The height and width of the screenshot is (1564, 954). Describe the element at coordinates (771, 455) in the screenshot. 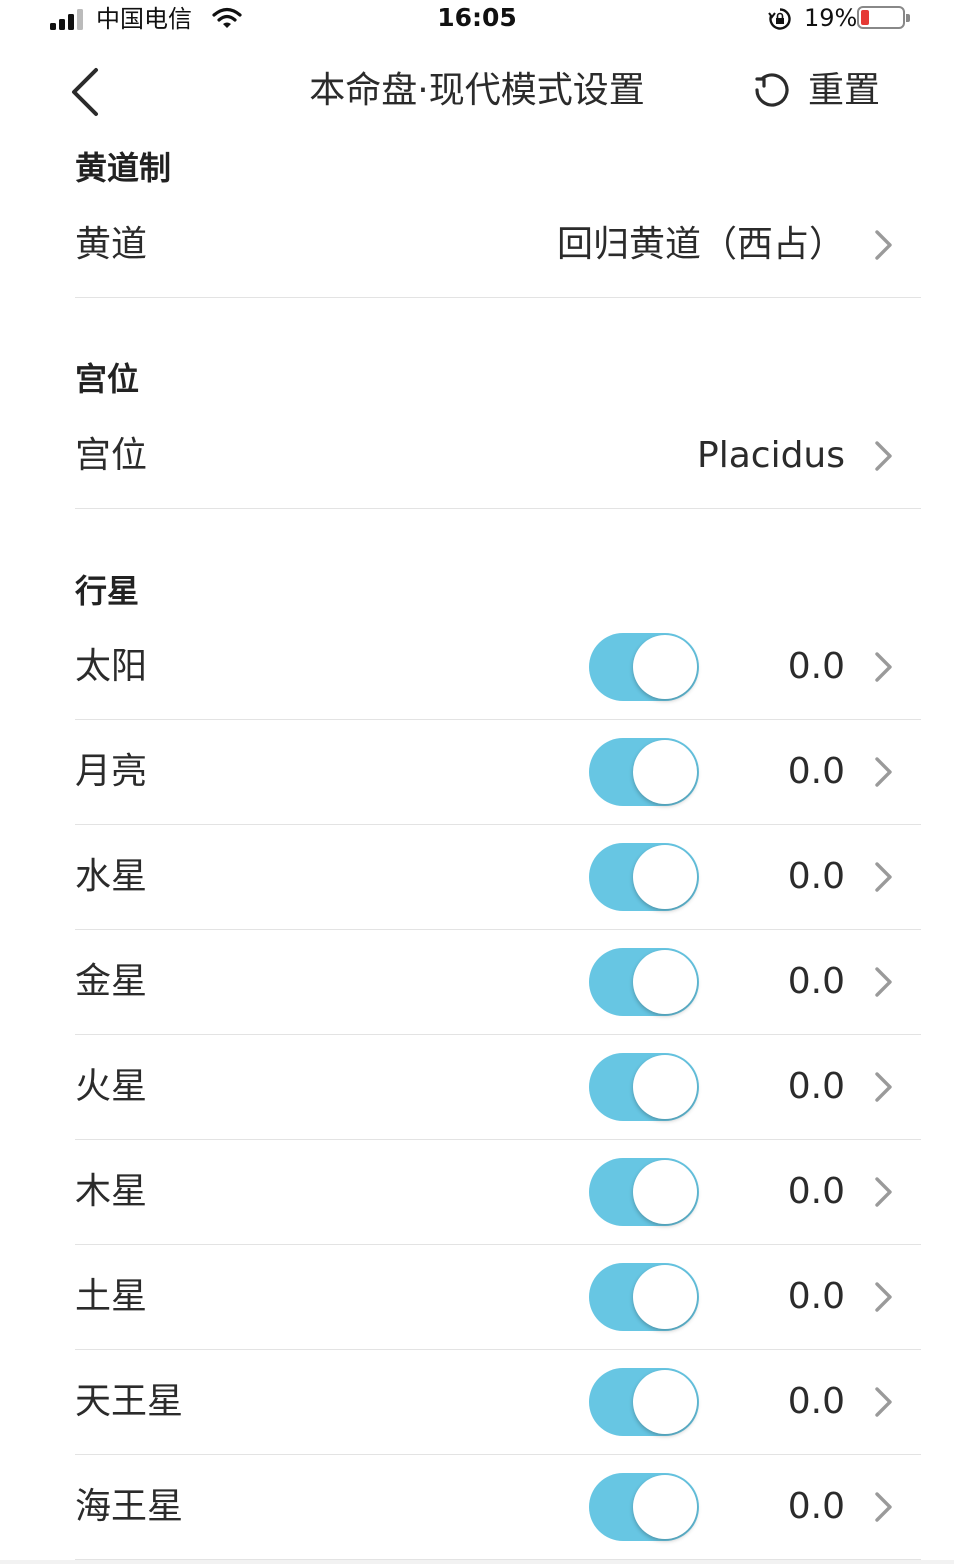

I see `house-row-value: Placidus` at that location.